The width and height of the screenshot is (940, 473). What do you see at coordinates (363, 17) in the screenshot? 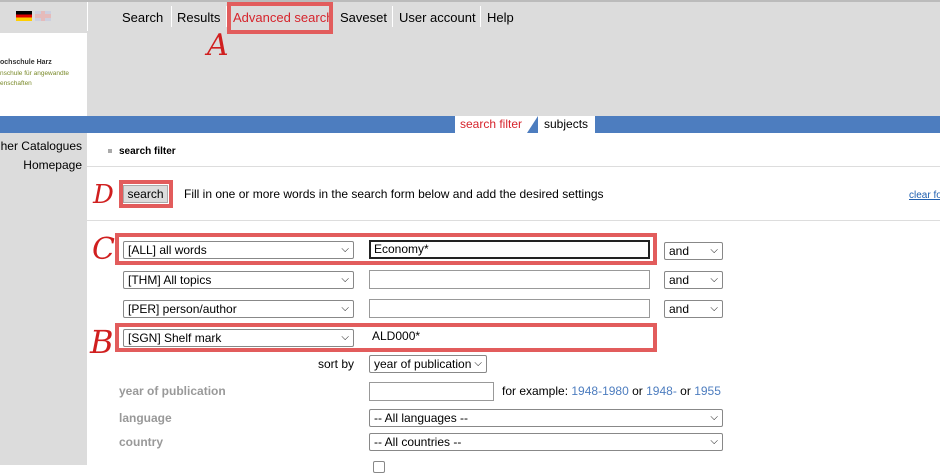
I see `nav-saveset: Saveset` at bounding box center [363, 17].